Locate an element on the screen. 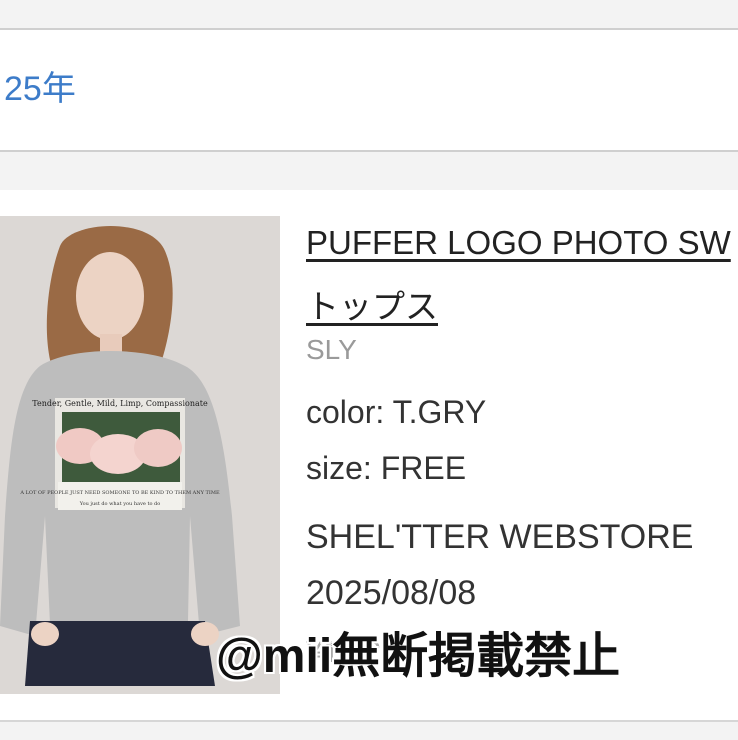  watermark-overlay: @mii無断掲載禁止 is located at coordinates (418, 656).